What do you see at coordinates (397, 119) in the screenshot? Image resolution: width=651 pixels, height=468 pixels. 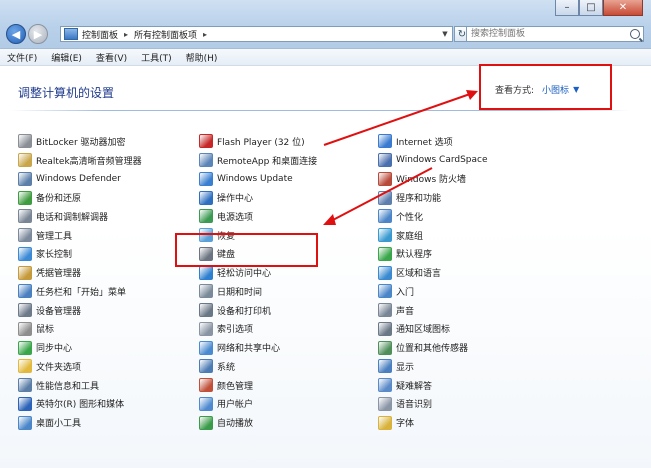 I see `arrow-to-view-by` at bounding box center [397, 119].